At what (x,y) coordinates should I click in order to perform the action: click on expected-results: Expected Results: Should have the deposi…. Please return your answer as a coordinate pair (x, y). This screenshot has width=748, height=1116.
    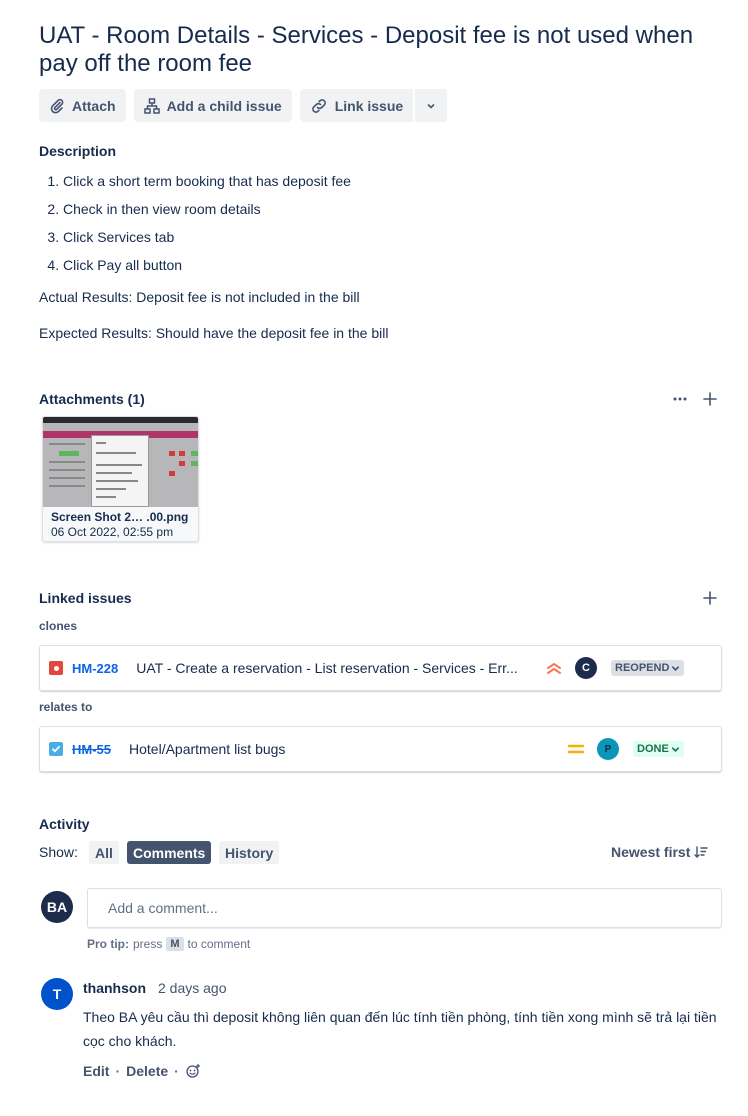
    Looking at the image, I should click on (214, 333).